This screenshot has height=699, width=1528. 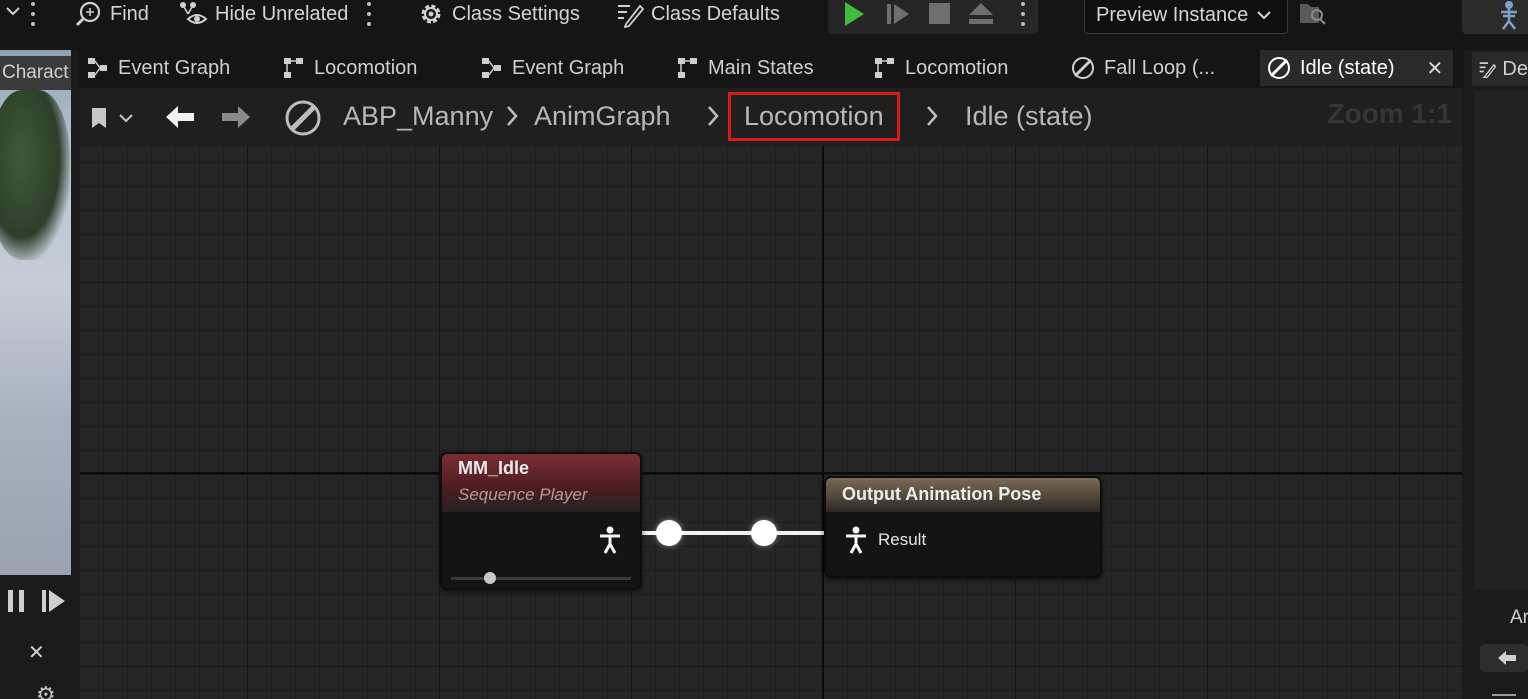 I want to click on class-defaults-icon, so click(x=631, y=16).